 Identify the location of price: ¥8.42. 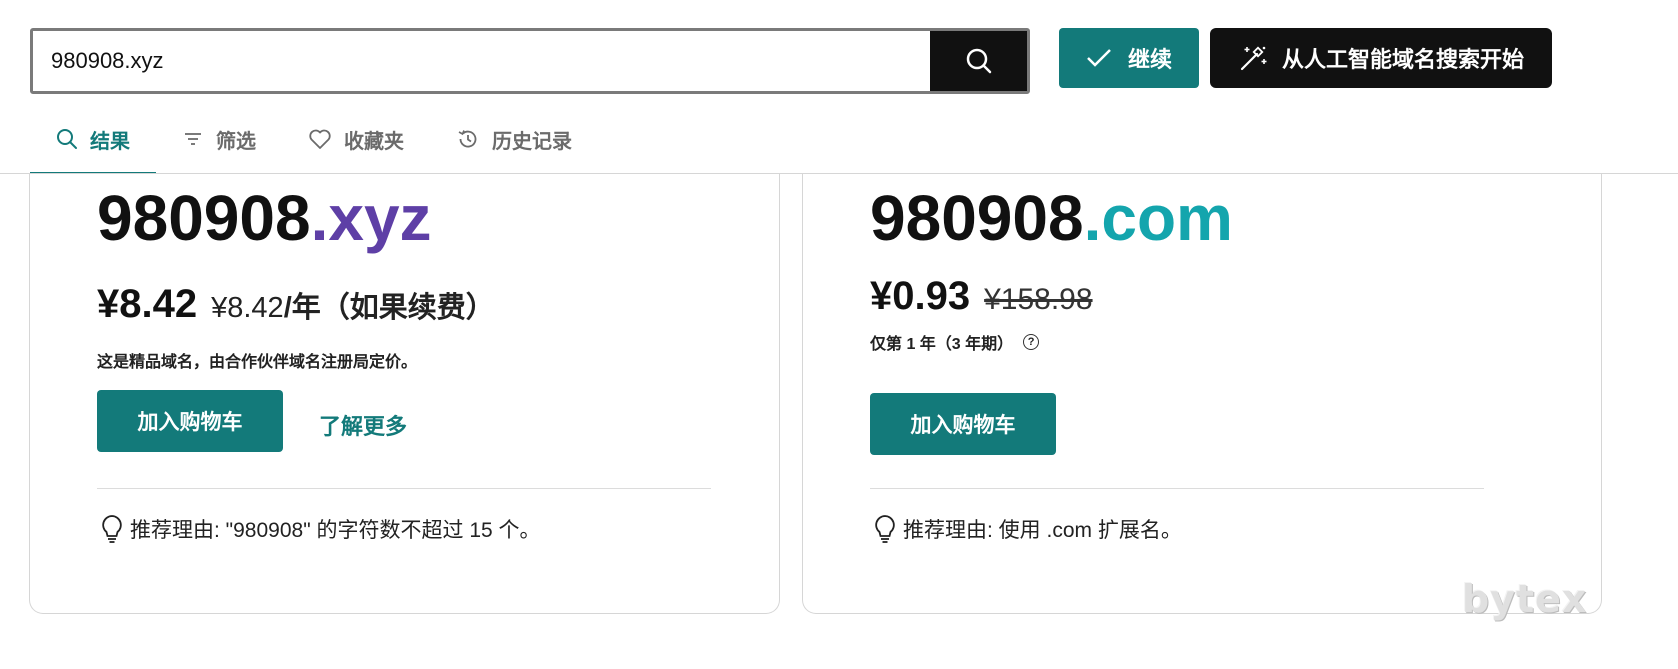
(147, 304).